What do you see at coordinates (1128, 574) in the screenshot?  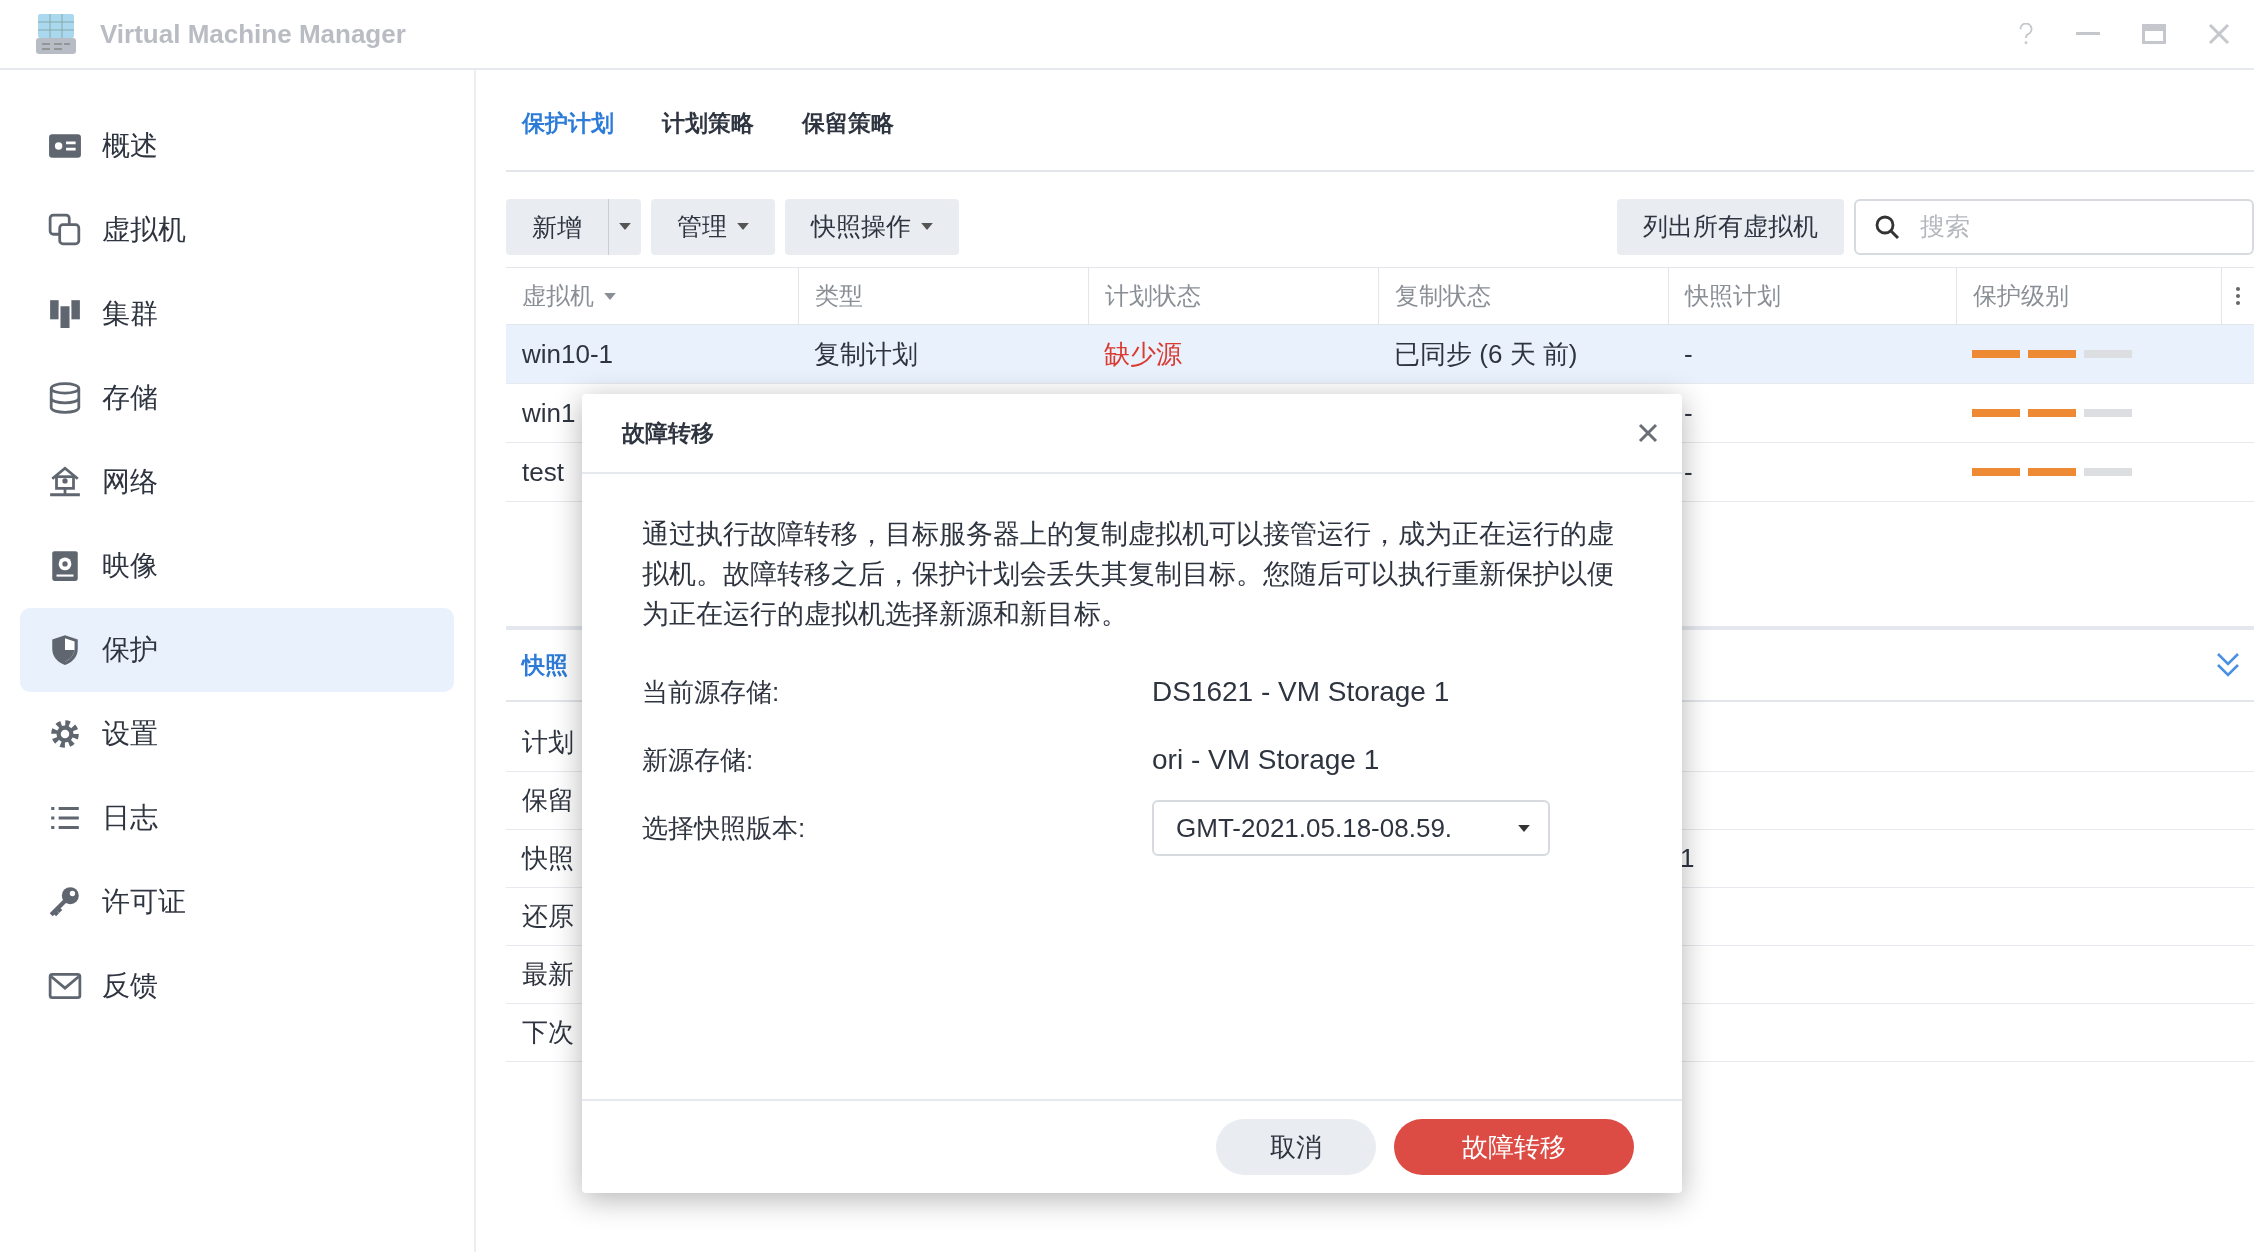 I see `dialog-message: 通过执行故障转移，目标服务器上的复制虚拟机可以接管运行，成为正在运行的虚拟机。故障转移之后，保护计划会丢失其复制目标。您随后可以执行重新保护以便为正在运行的虚拟机选择新源和新目标。` at bounding box center [1128, 574].